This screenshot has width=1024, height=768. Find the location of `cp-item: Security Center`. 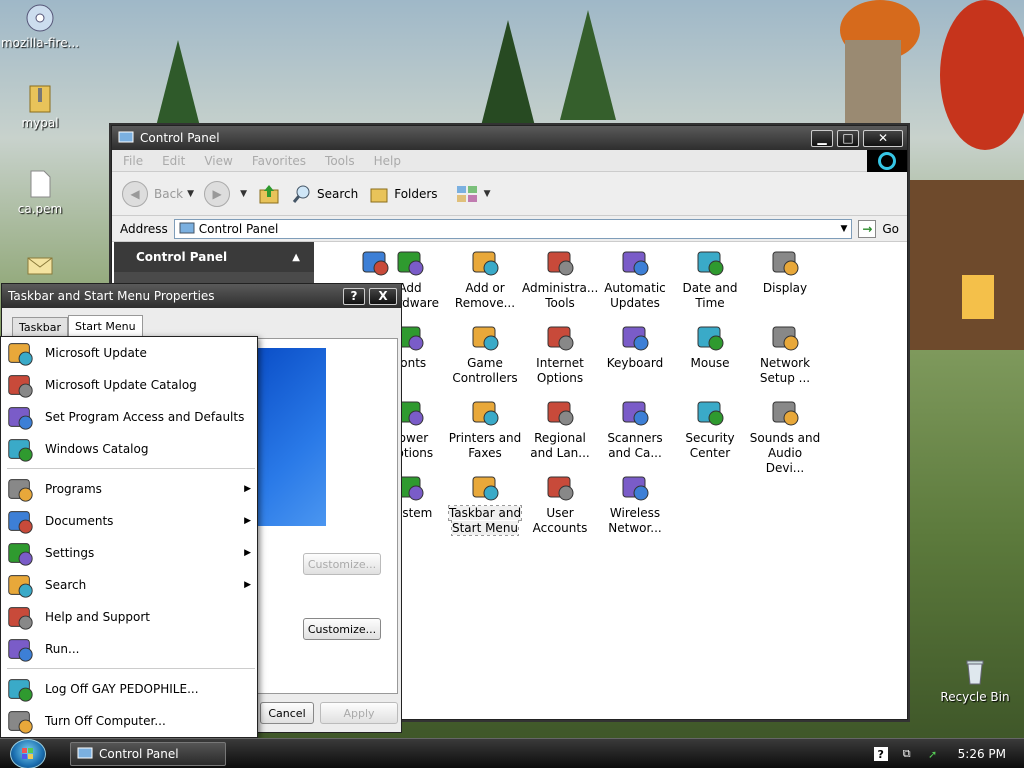

cp-item: Security Center is located at coordinates (710, 428).